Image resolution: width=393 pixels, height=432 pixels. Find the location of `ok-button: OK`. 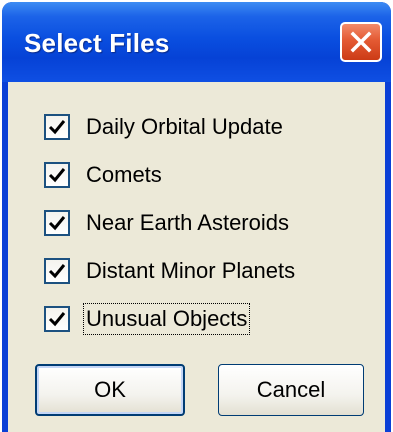

ok-button: OK is located at coordinates (110, 390).